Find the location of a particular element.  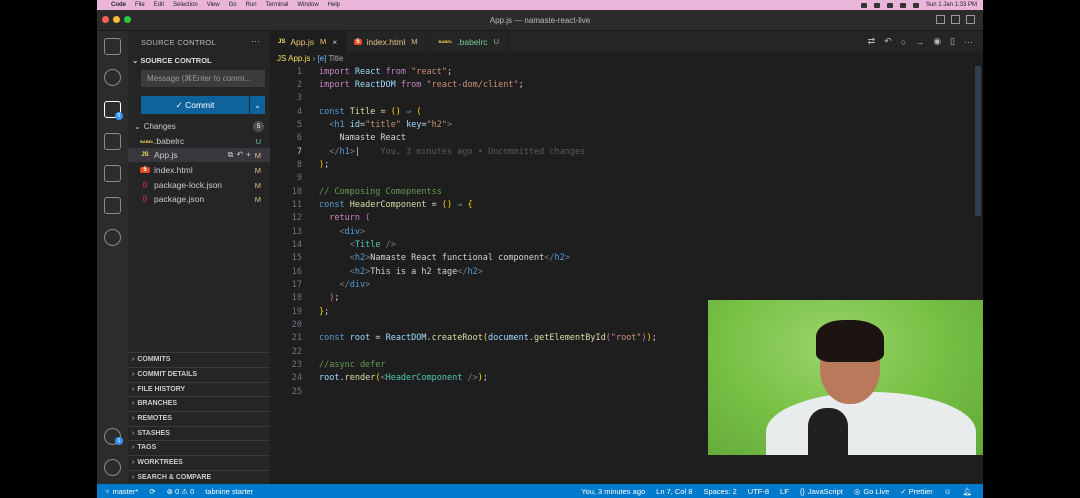

panel-worktrees: › WORKTREES is located at coordinates (199, 462).